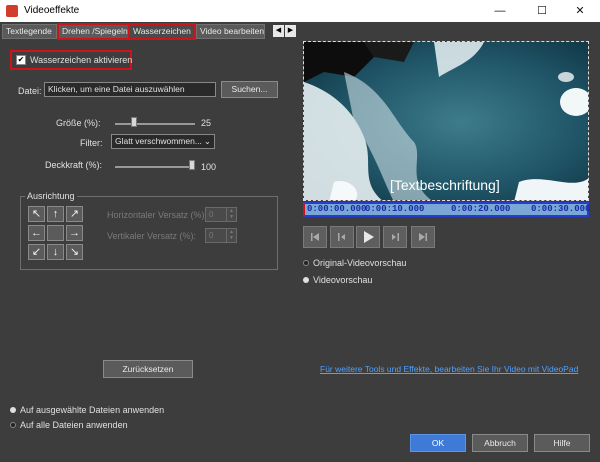  What do you see at coordinates (134, 122) in the screenshot?
I see `size-slider-thumb` at bounding box center [134, 122].